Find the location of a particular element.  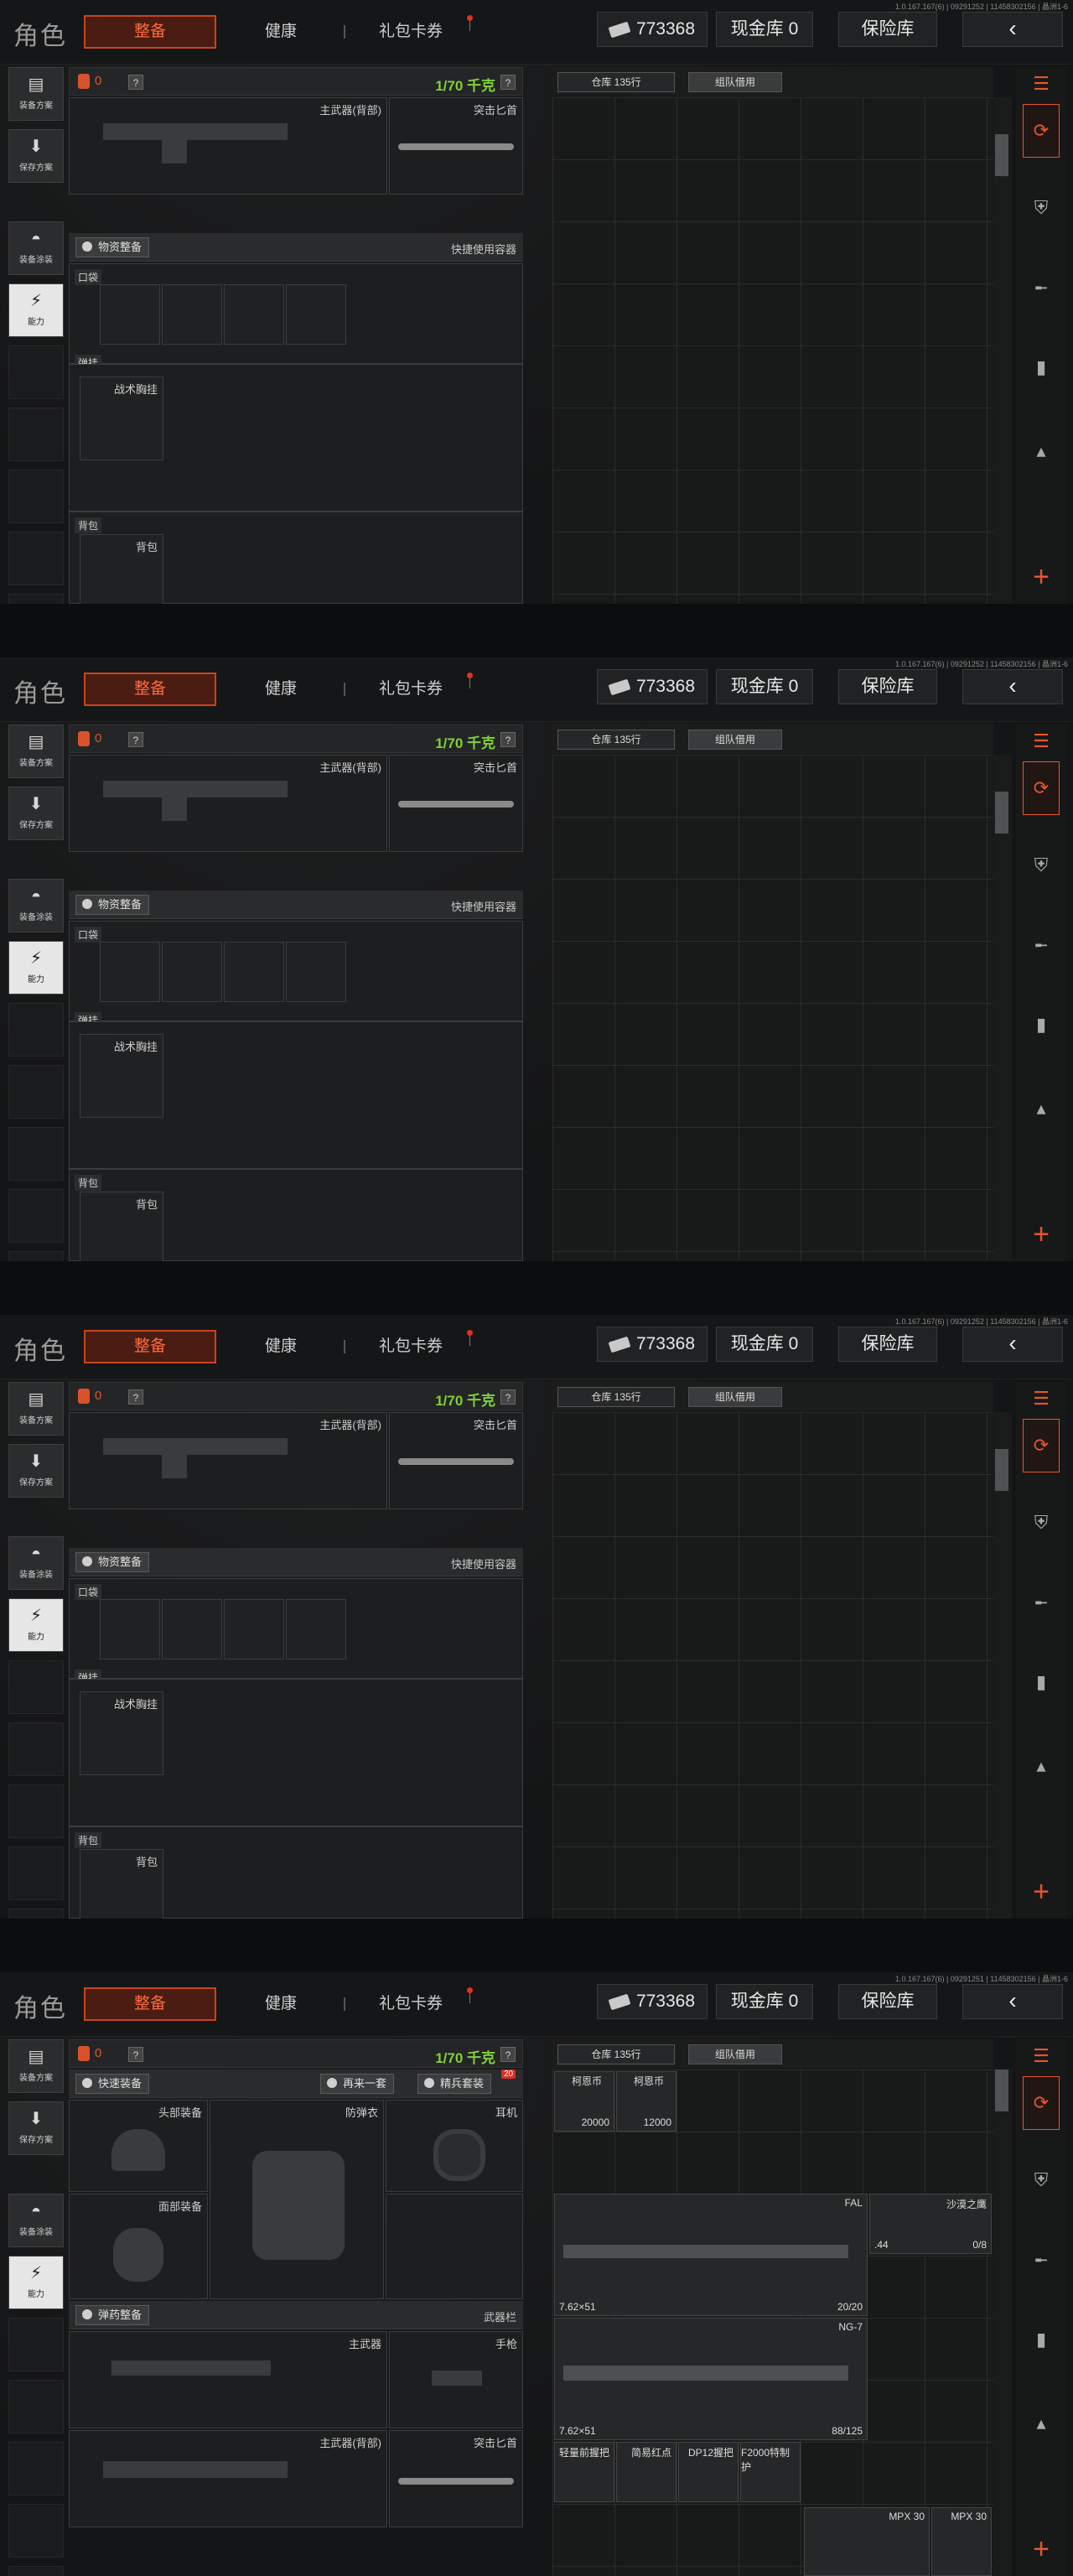

face-slot: 面部装备 is located at coordinates (138, 2246).